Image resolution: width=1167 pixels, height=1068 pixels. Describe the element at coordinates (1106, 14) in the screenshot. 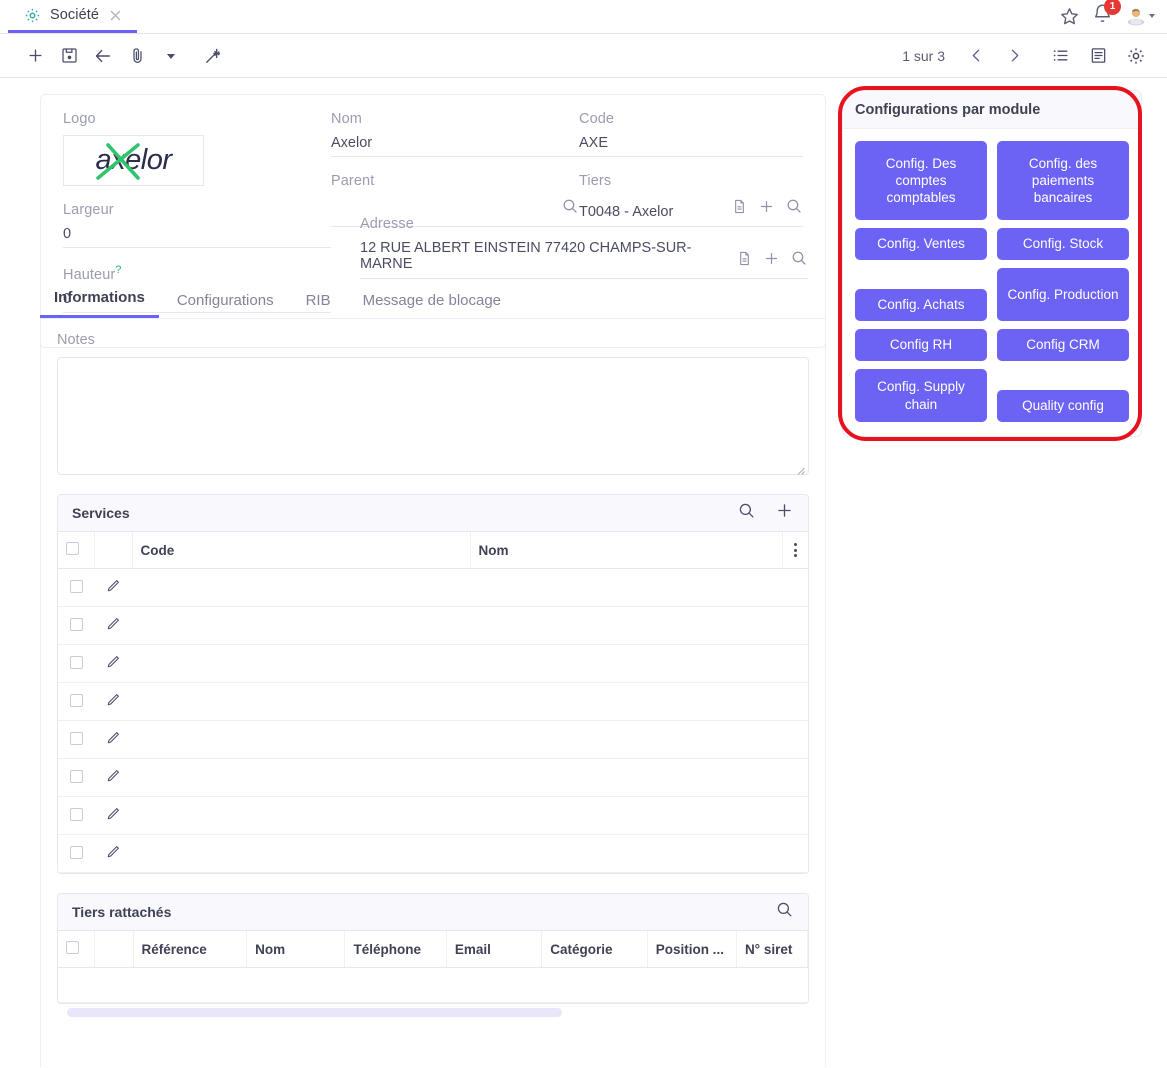

I see `notifications-bell: 1` at that location.